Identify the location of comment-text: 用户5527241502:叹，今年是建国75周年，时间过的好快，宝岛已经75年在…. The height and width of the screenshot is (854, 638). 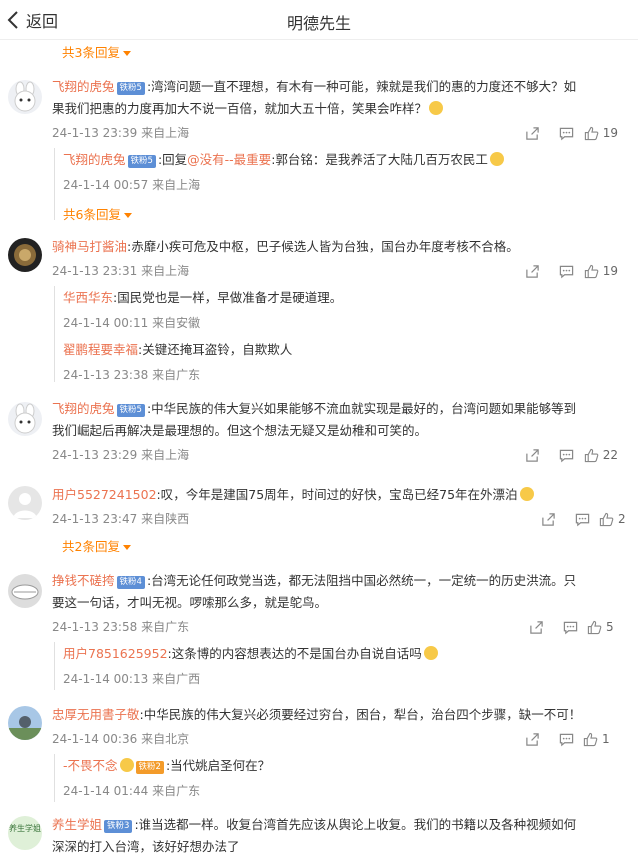
(332, 495).